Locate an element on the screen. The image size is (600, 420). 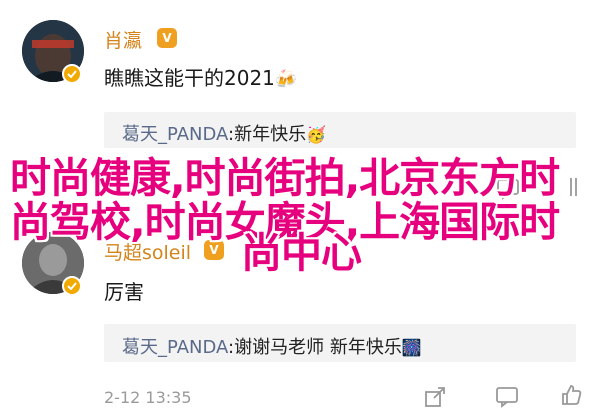
reply-text: 新年快乐 is located at coordinates (270, 134).